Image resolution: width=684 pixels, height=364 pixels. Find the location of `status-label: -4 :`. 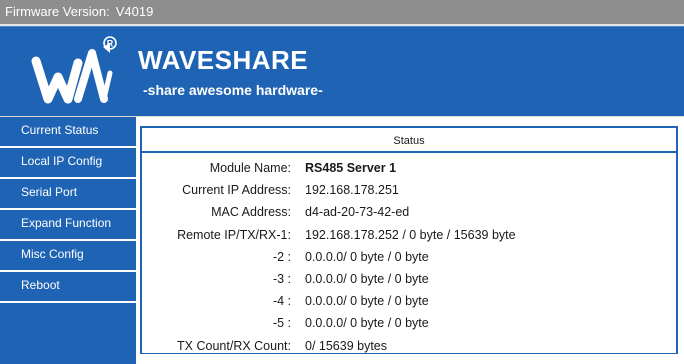

status-label: -4 : is located at coordinates (281, 301).